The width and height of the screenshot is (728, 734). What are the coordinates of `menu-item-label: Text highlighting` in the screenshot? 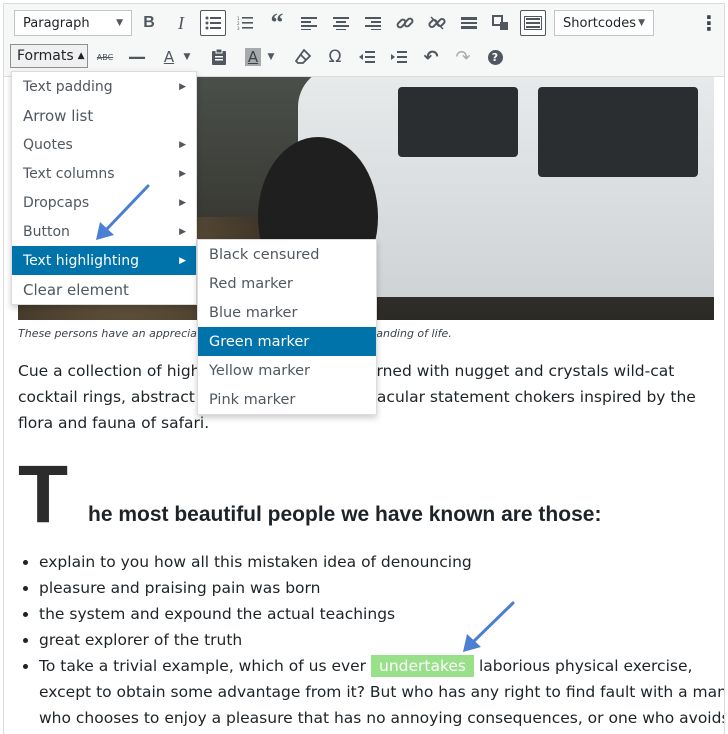 It's located at (81, 260).